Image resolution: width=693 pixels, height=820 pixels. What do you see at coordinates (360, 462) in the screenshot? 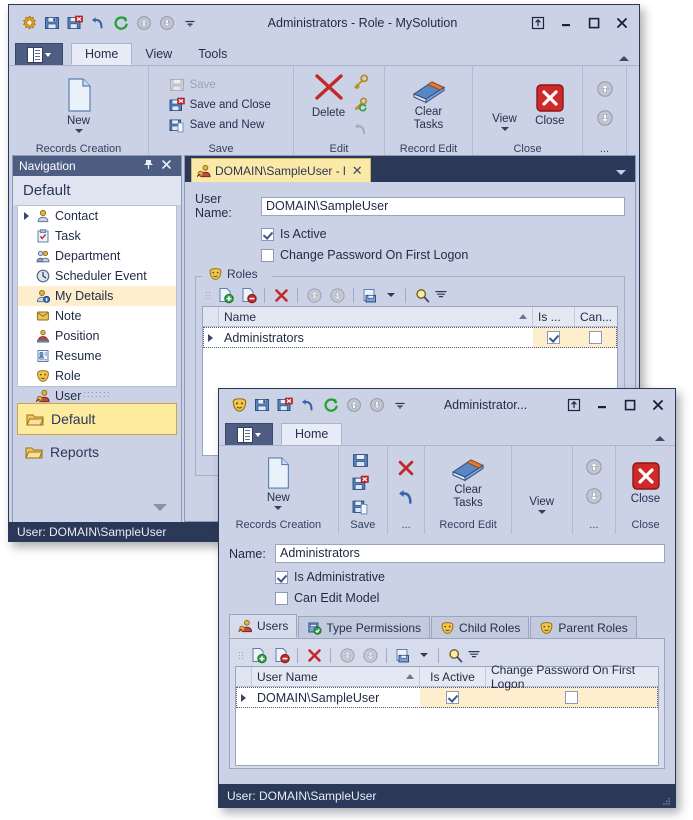
I see `save-button` at bounding box center [360, 462].